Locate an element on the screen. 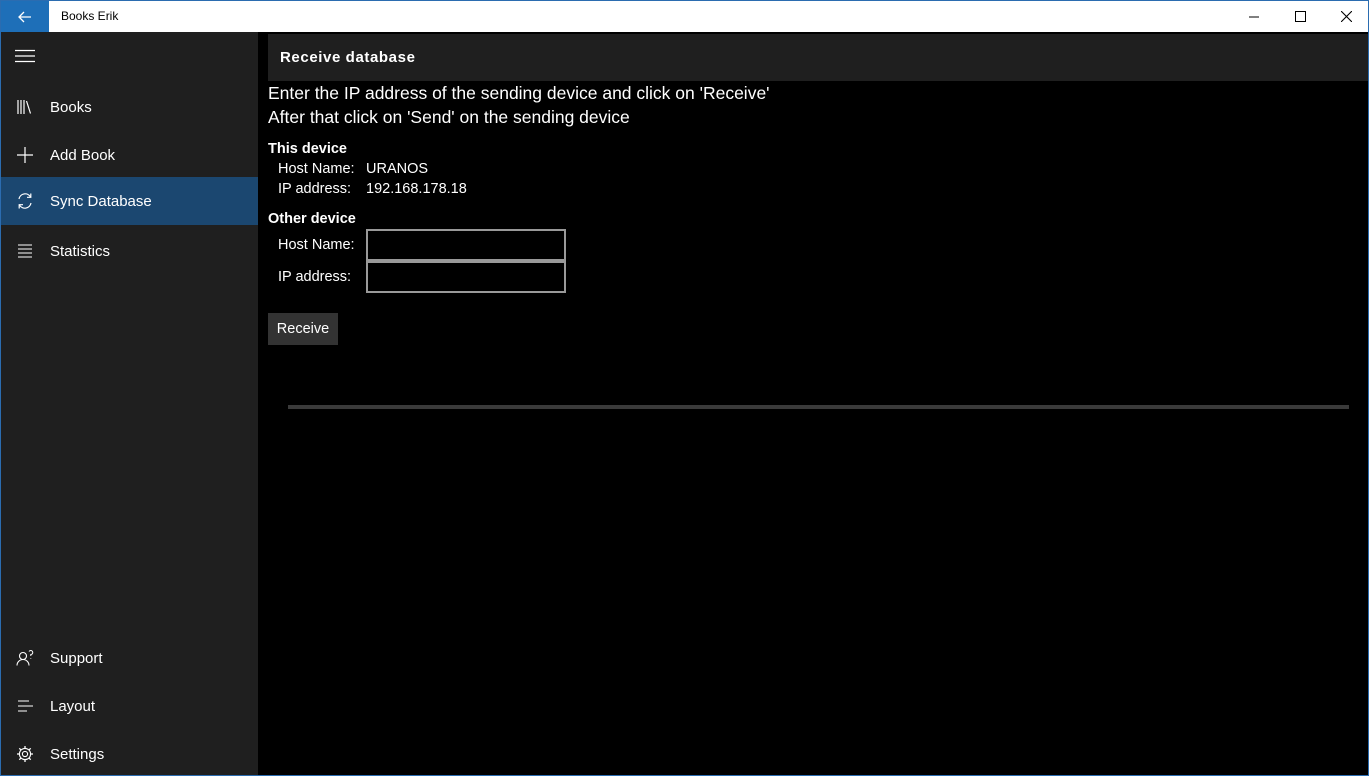 Image resolution: width=1369 pixels, height=776 pixels. this-device-heading: This device is located at coordinates (307, 149).